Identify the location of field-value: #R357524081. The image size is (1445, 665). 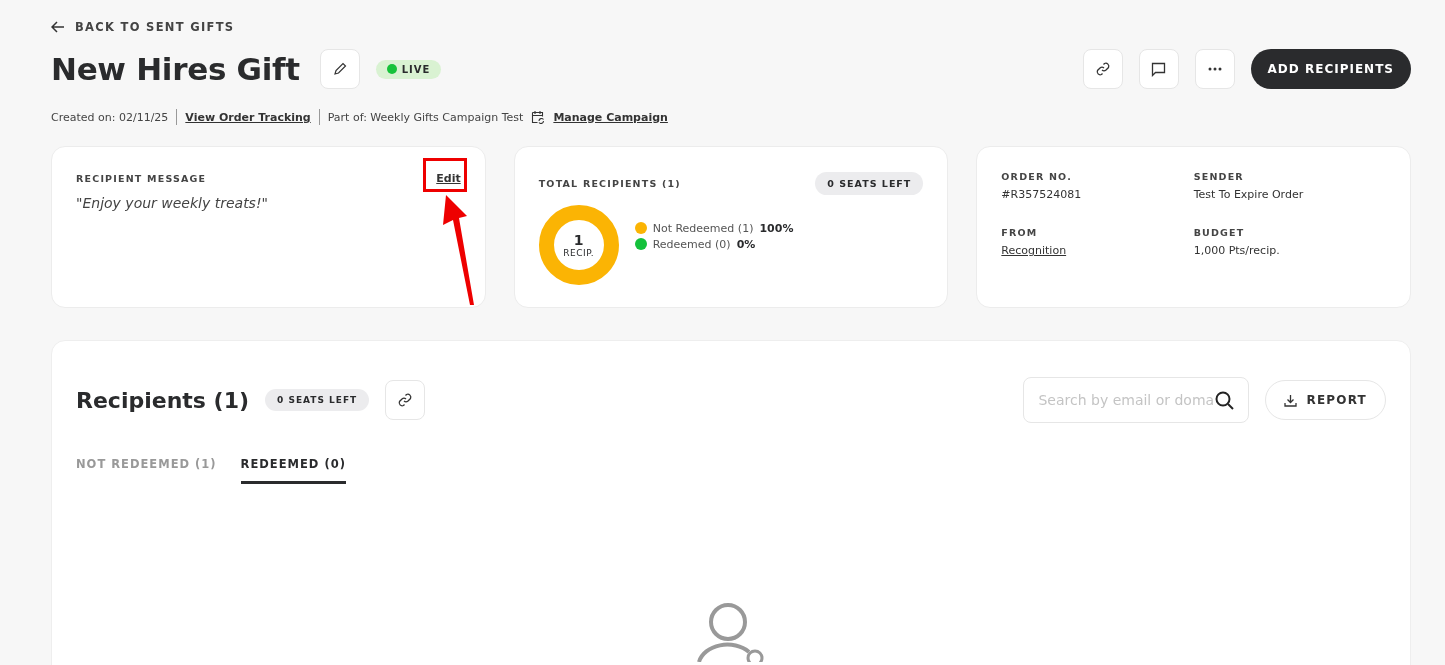
(1042, 194).